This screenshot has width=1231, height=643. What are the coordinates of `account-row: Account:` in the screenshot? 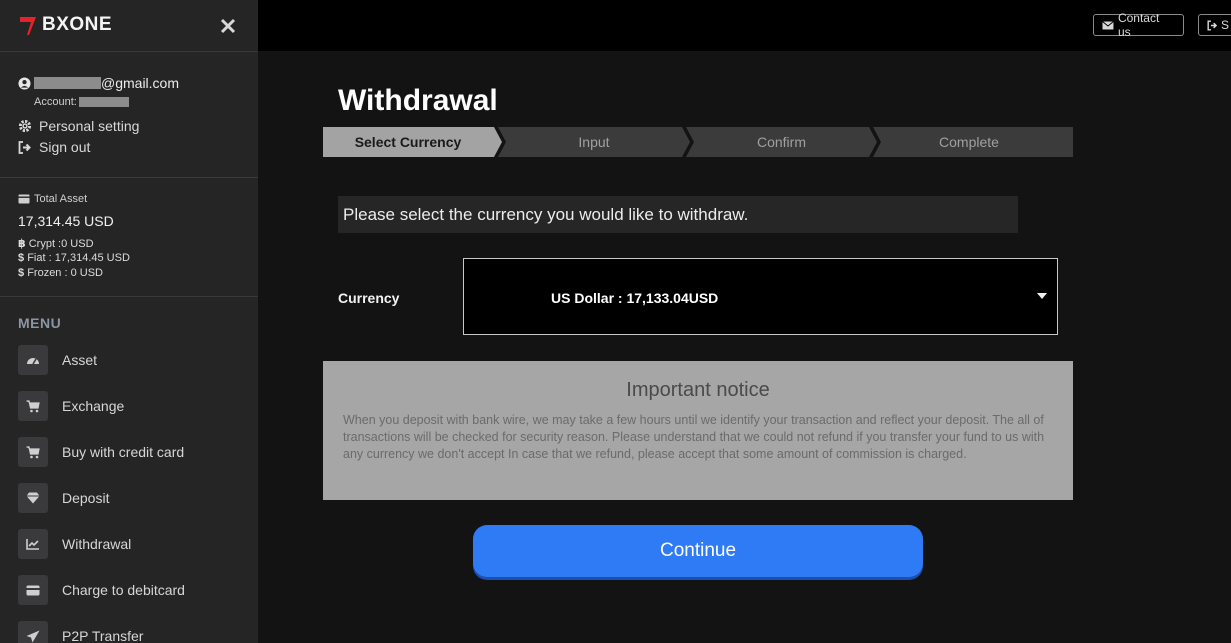 It's located at (81, 102).